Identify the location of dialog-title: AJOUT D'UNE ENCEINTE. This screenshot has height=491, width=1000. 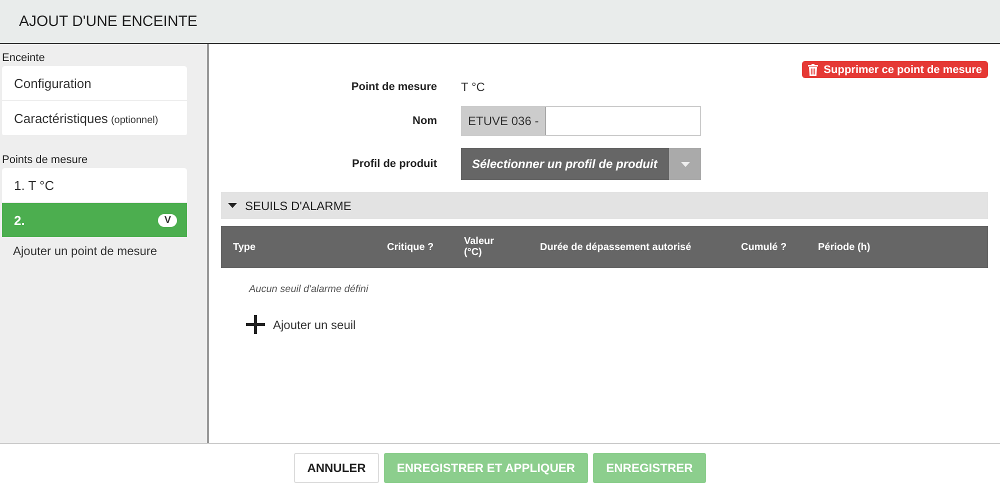
(108, 21).